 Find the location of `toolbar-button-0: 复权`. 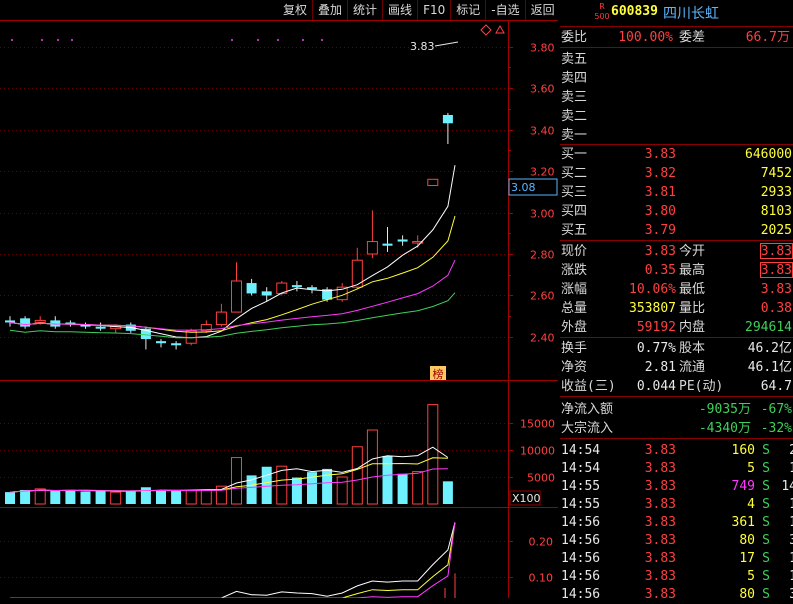

toolbar-button-0: 复权 is located at coordinates (295, 10).